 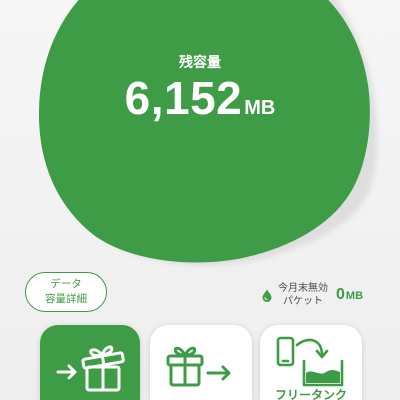 What do you see at coordinates (267, 295) in the screenshot?
I see `droplet-icon` at bounding box center [267, 295].